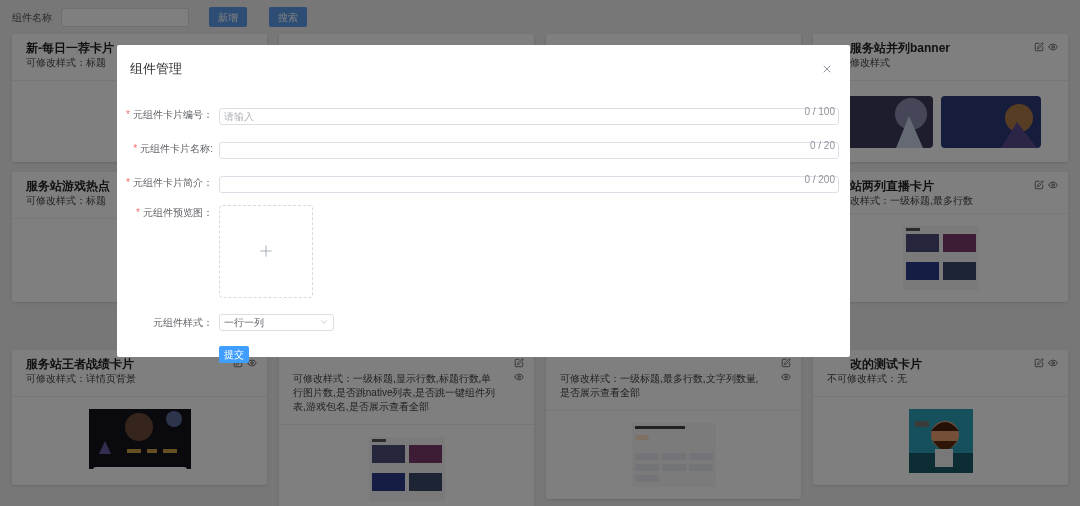 This screenshot has width=1080, height=506. I want to click on card-subtitle: 修改样式, so click(870, 62).